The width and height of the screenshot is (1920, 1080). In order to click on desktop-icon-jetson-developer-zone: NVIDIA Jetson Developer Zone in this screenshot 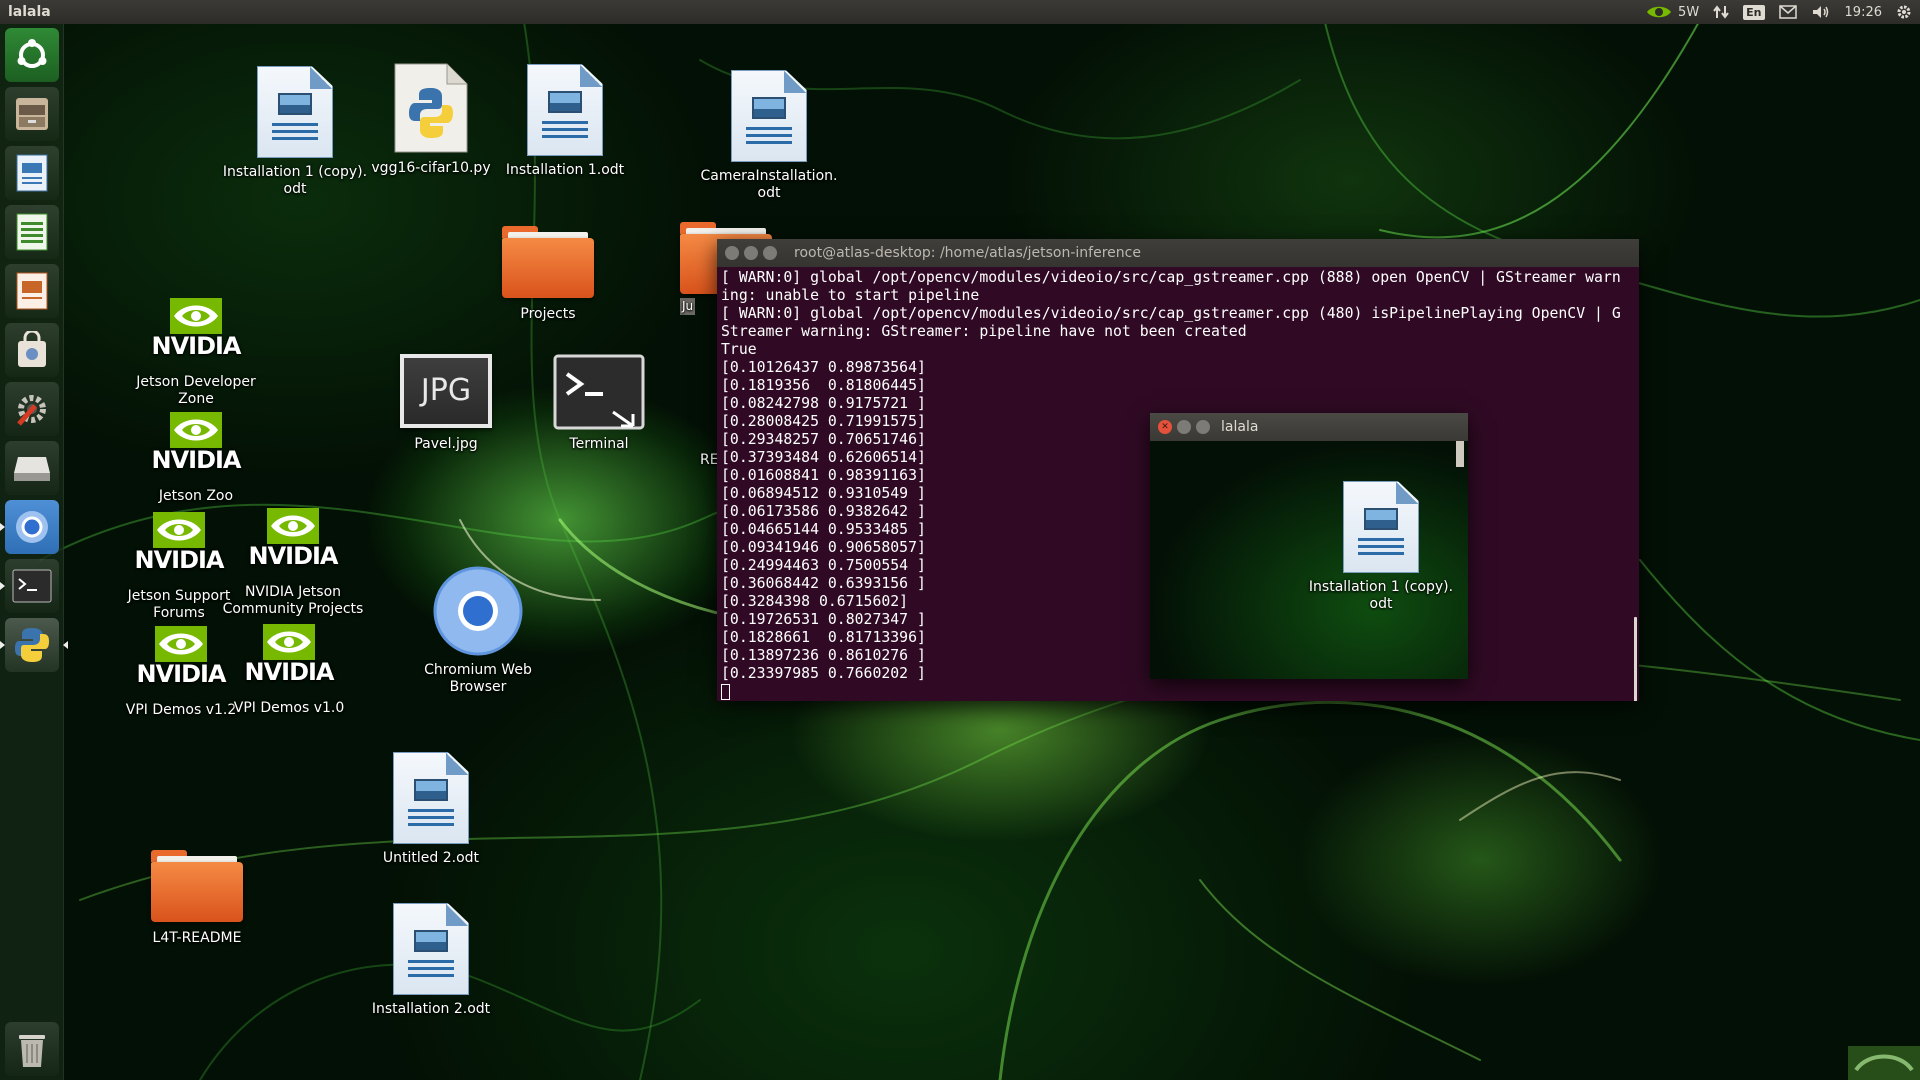, I will do `click(196, 353)`.